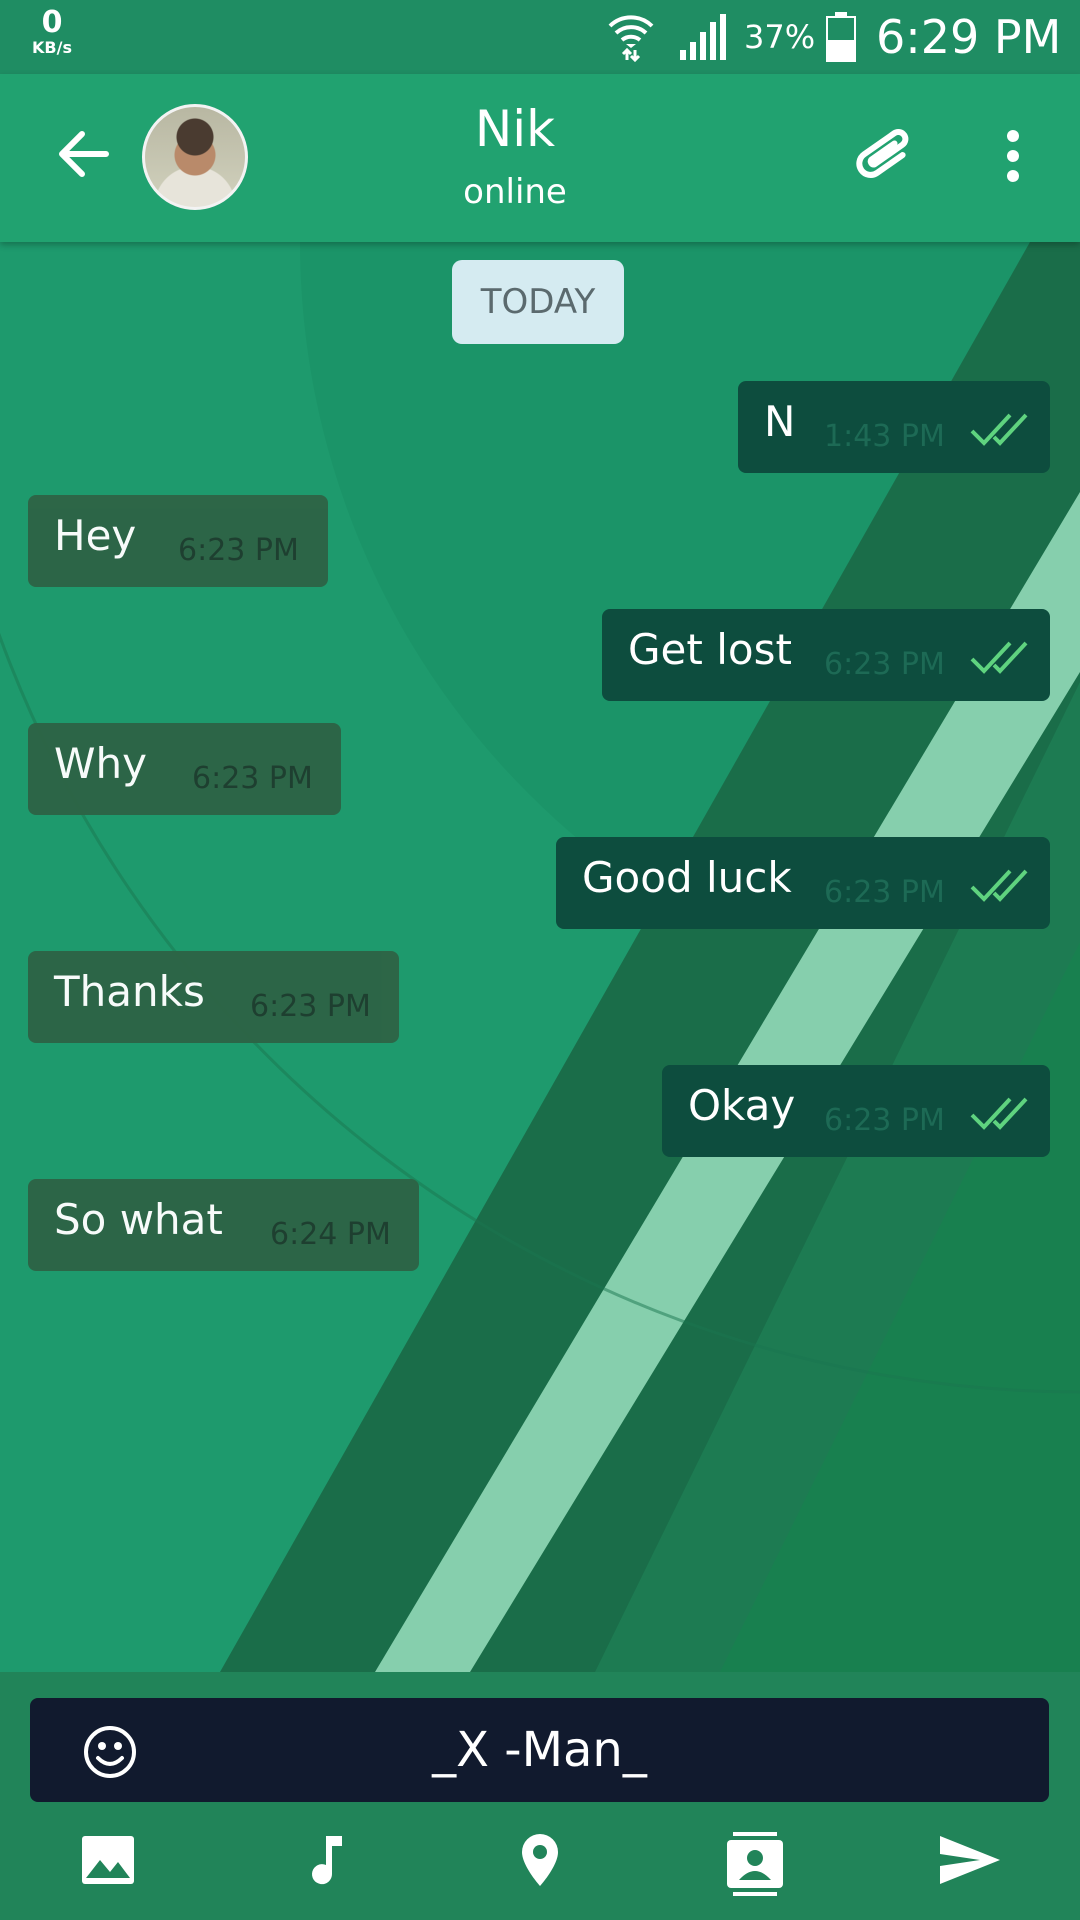 This screenshot has width=1080, height=1920. What do you see at coordinates (970, 1860) in the screenshot?
I see `send-icon` at bounding box center [970, 1860].